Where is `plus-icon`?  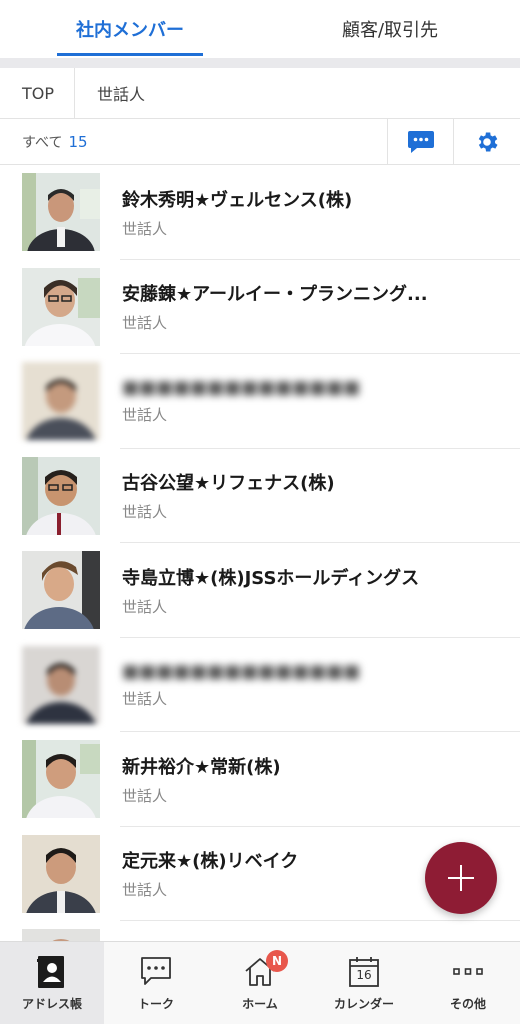
plus-icon is located at coordinates (461, 878).